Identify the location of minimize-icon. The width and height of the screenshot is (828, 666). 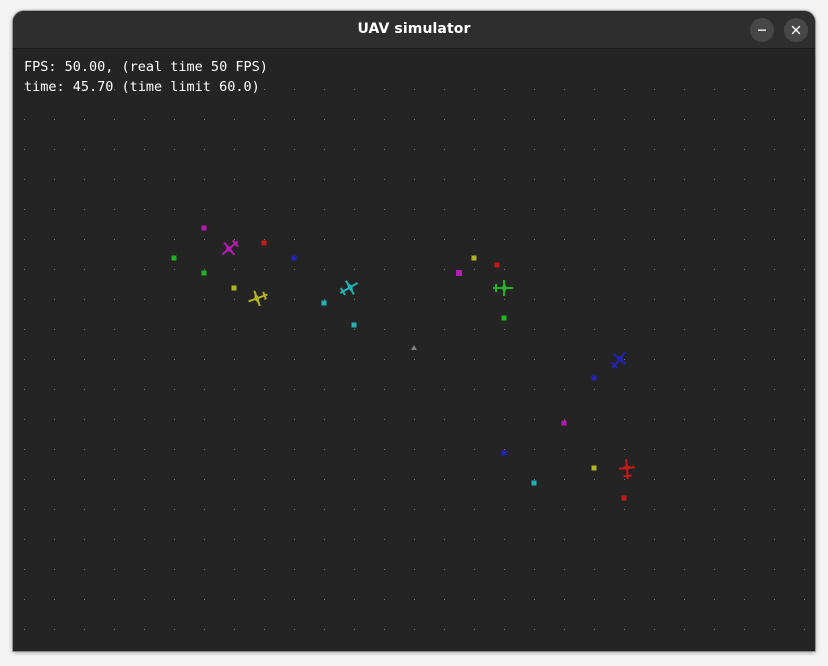
(762, 30).